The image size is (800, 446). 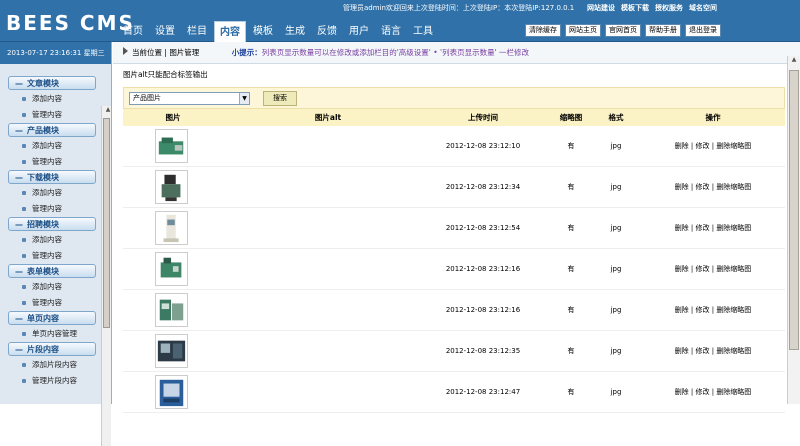 What do you see at coordinates (189, 98) in the screenshot?
I see `category-select: 产品图片 ▼` at bounding box center [189, 98].